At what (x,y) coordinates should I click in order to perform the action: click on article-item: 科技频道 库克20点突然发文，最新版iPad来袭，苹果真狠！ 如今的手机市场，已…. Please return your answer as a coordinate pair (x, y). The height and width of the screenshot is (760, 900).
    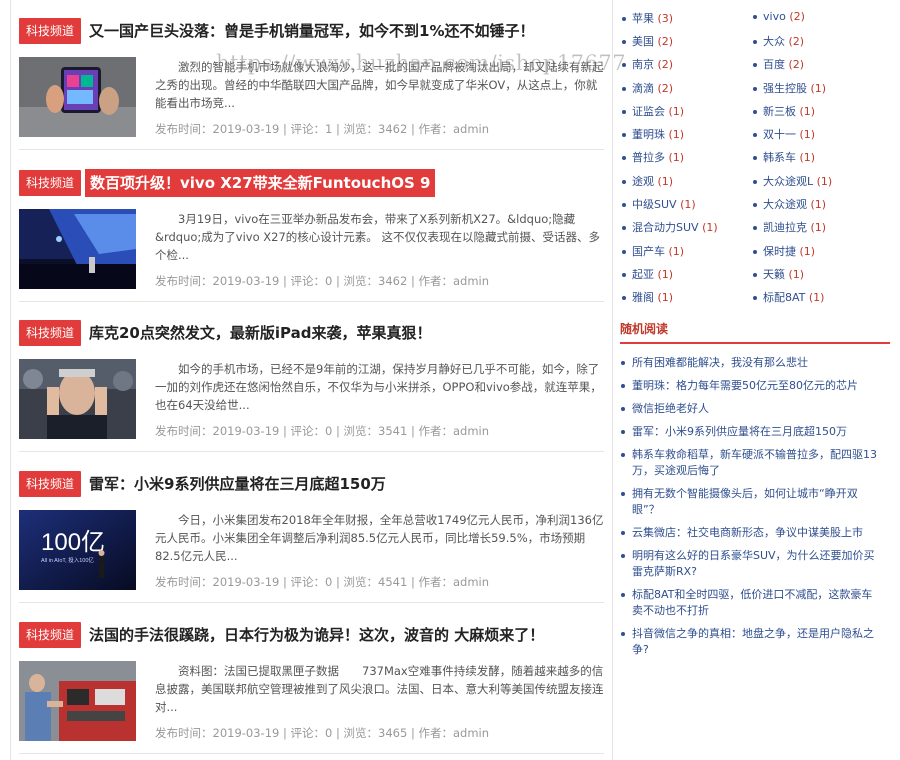
    Looking at the image, I should click on (311, 377).